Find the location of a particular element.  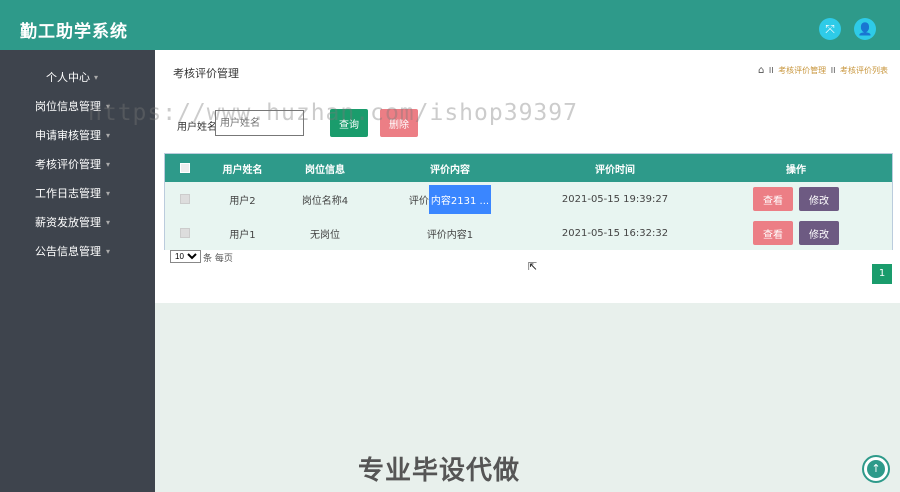

page-number-button: 1 is located at coordinates (882, 274).